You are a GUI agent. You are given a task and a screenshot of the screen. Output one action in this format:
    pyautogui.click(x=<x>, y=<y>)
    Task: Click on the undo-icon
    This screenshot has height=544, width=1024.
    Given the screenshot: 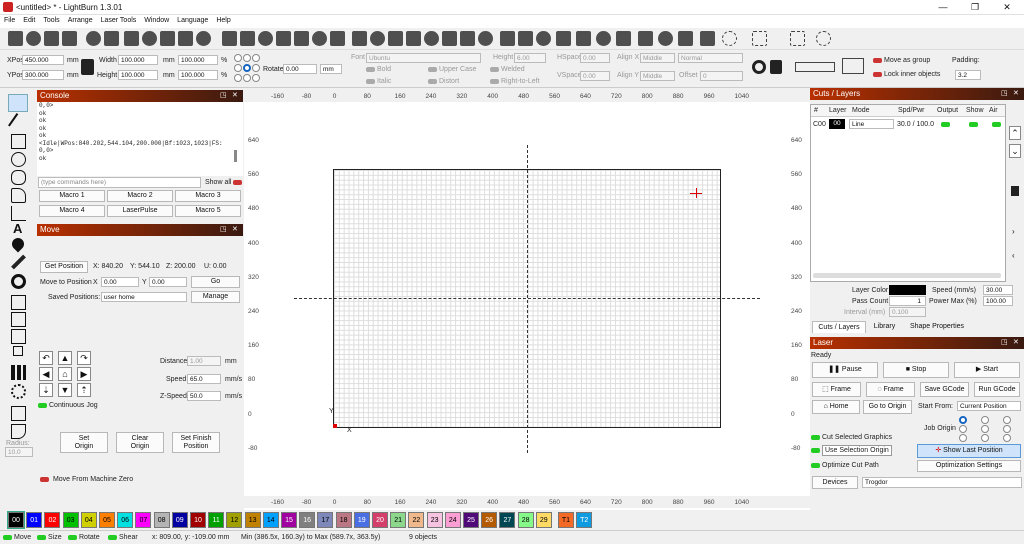 What is the action you would take?
    pyautogui.click(x=131, y=38)
    